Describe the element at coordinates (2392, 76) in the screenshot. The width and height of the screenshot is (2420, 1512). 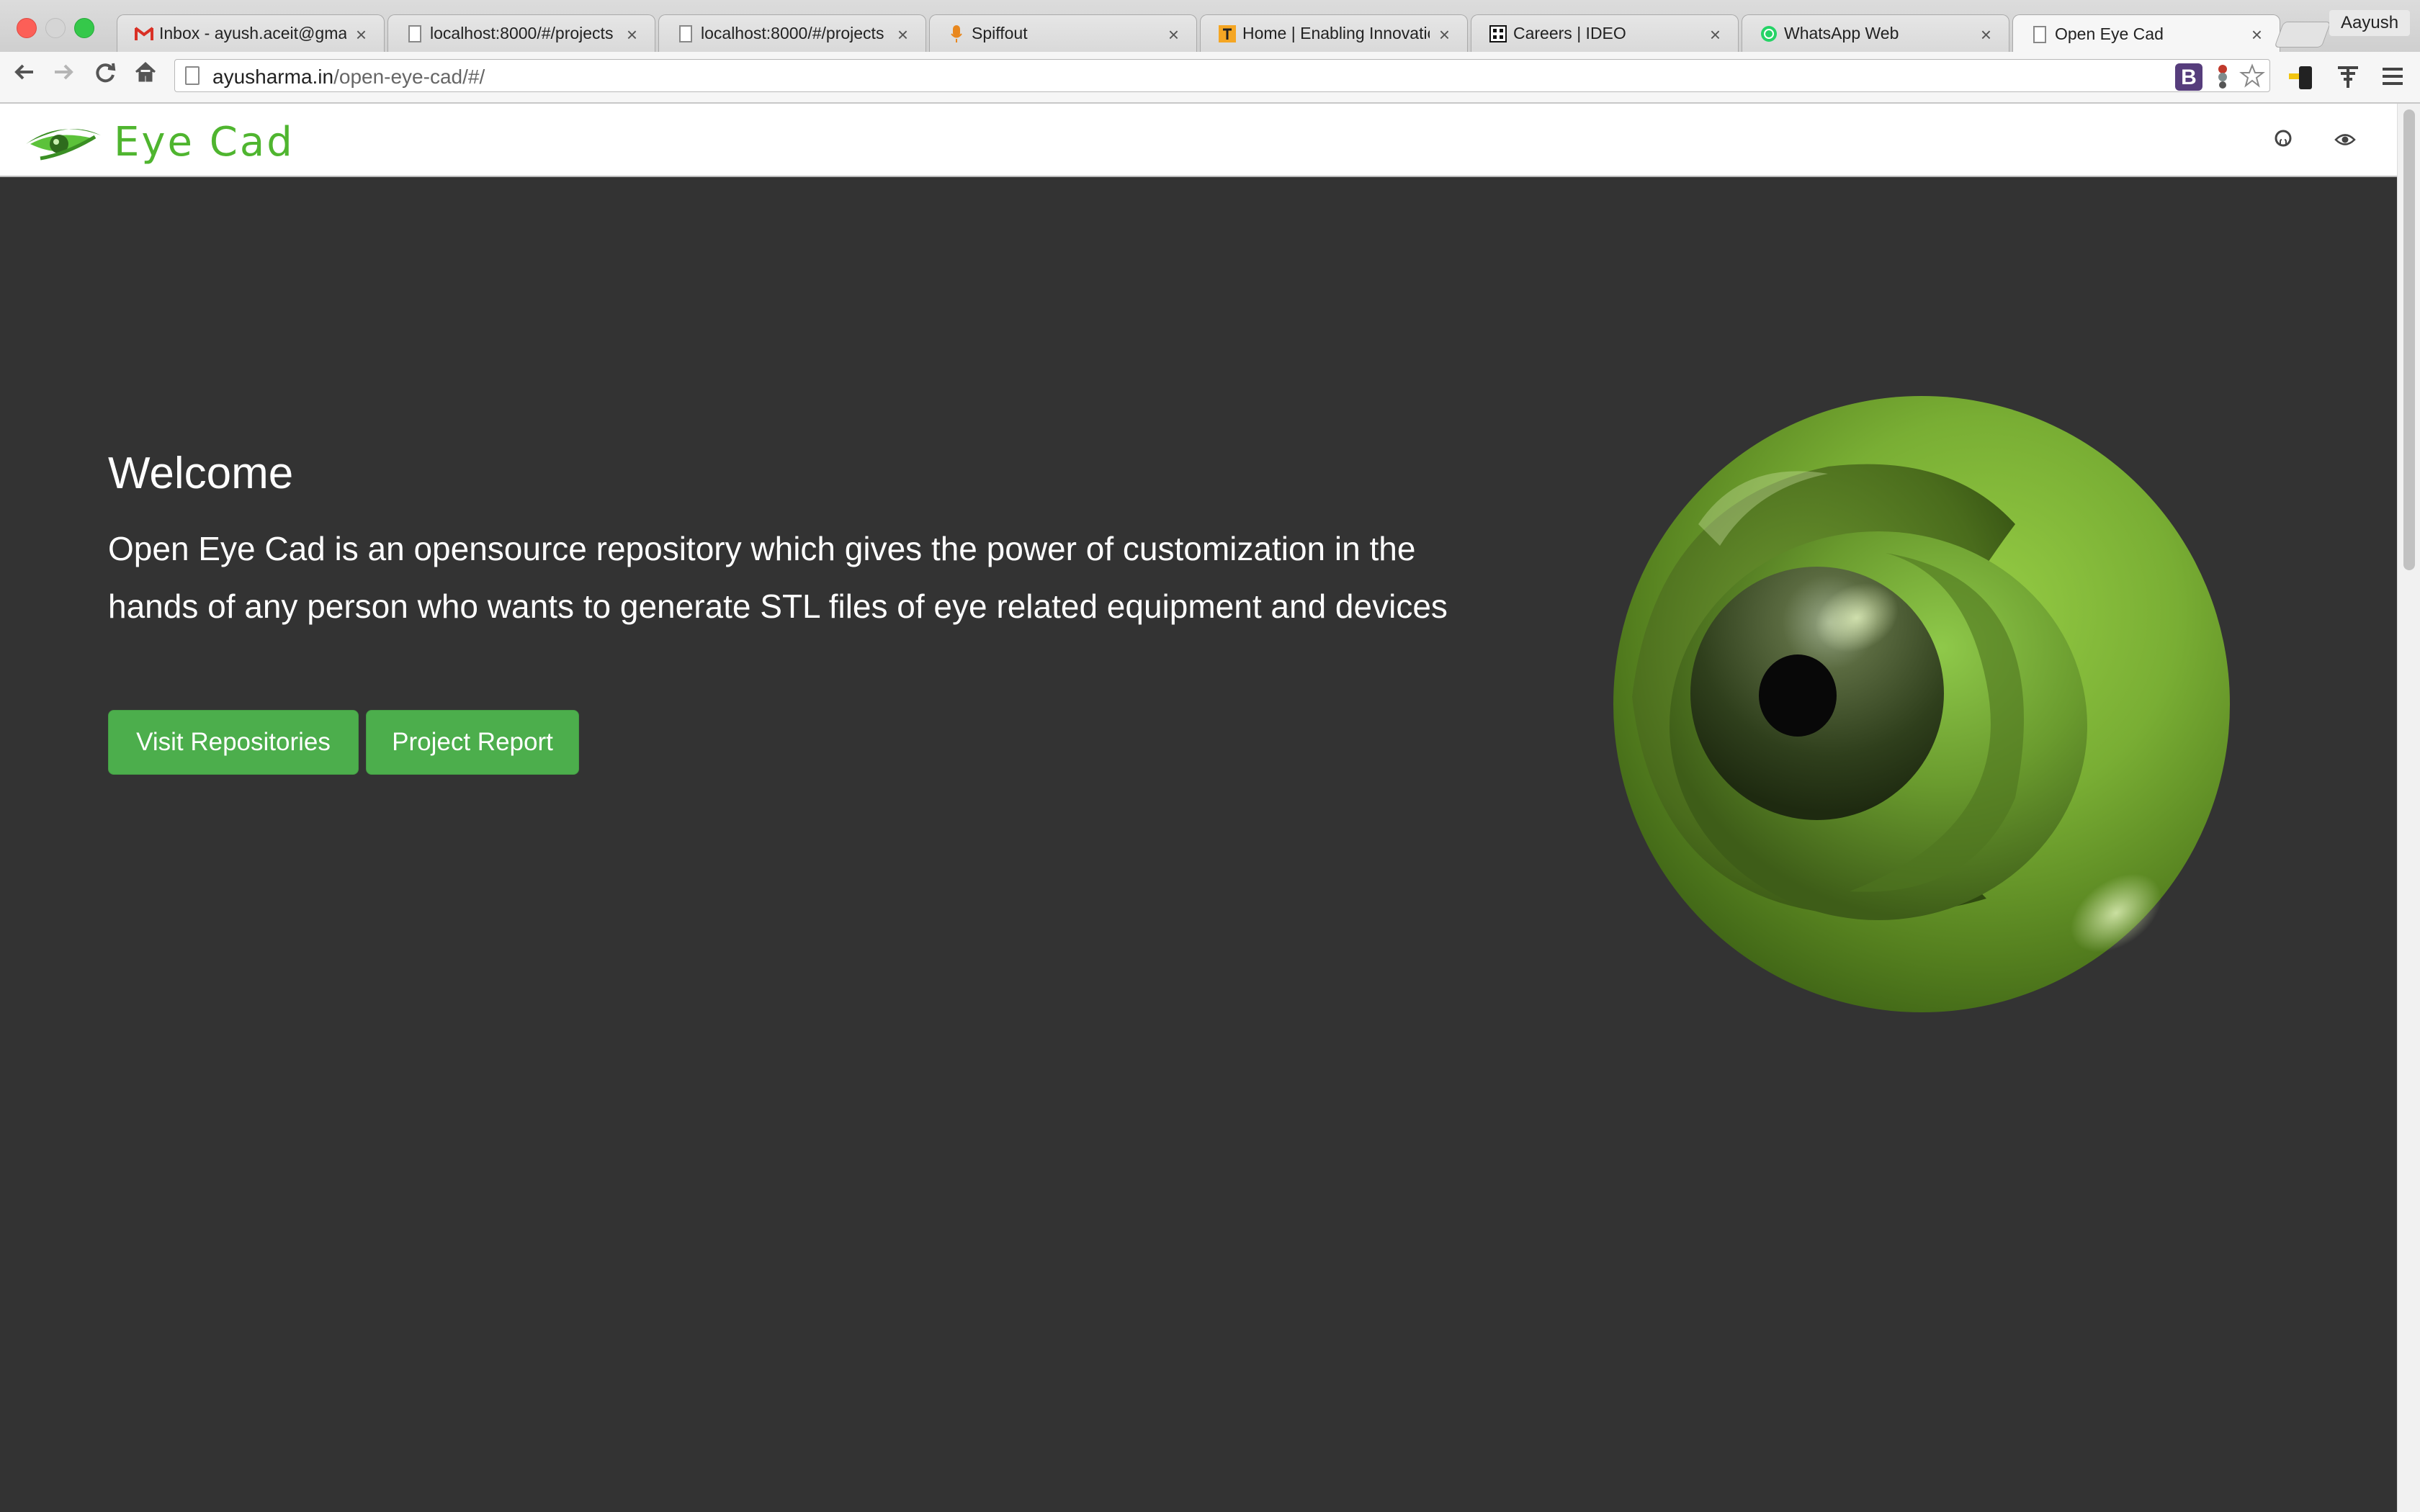
I see `menu-icon` at that location.